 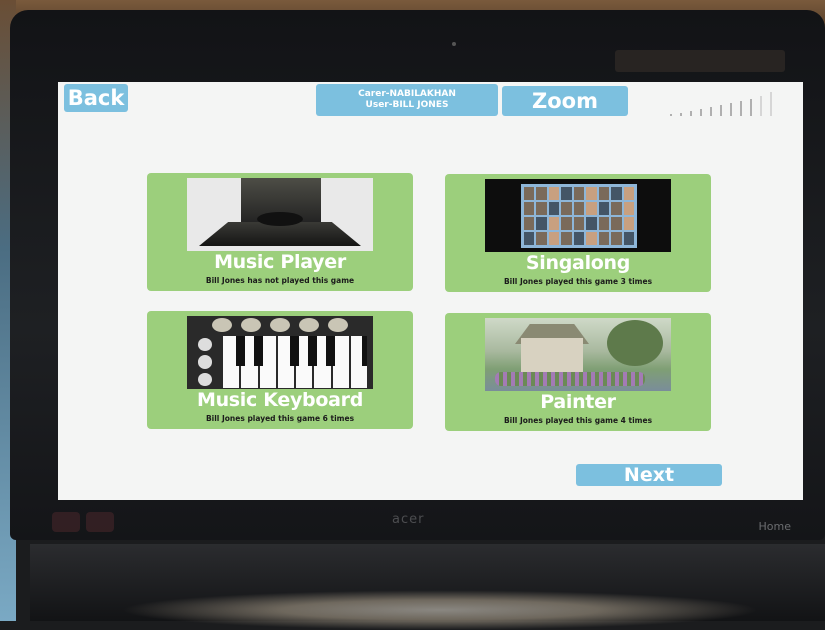 I want to click on game-title: Music Player, so click(x=280, y=262).